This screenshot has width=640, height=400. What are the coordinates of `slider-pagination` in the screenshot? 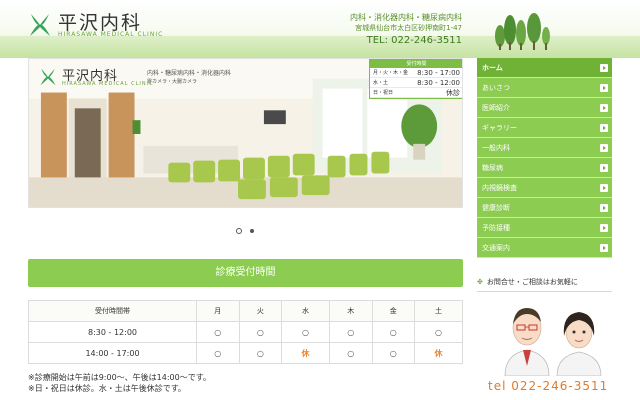 It's located at (245, 231).